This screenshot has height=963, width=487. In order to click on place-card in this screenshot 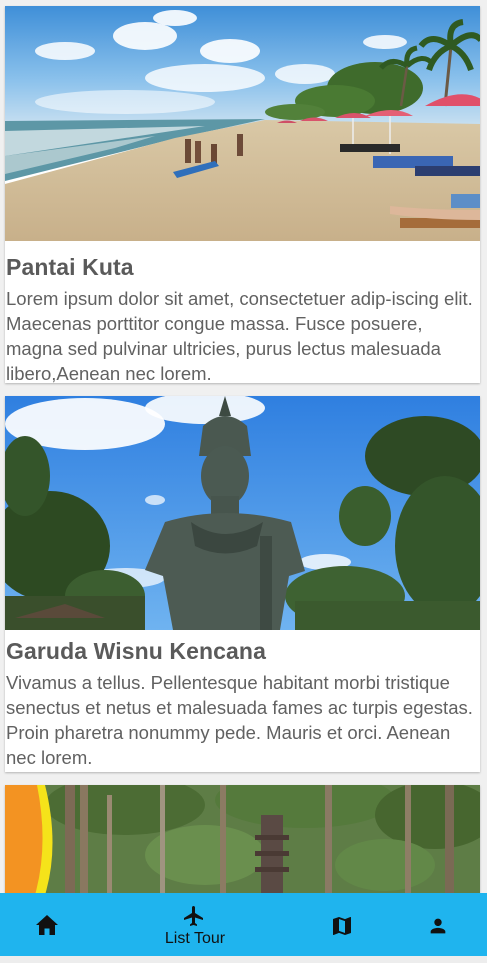, I will do `click(242, 839)`.